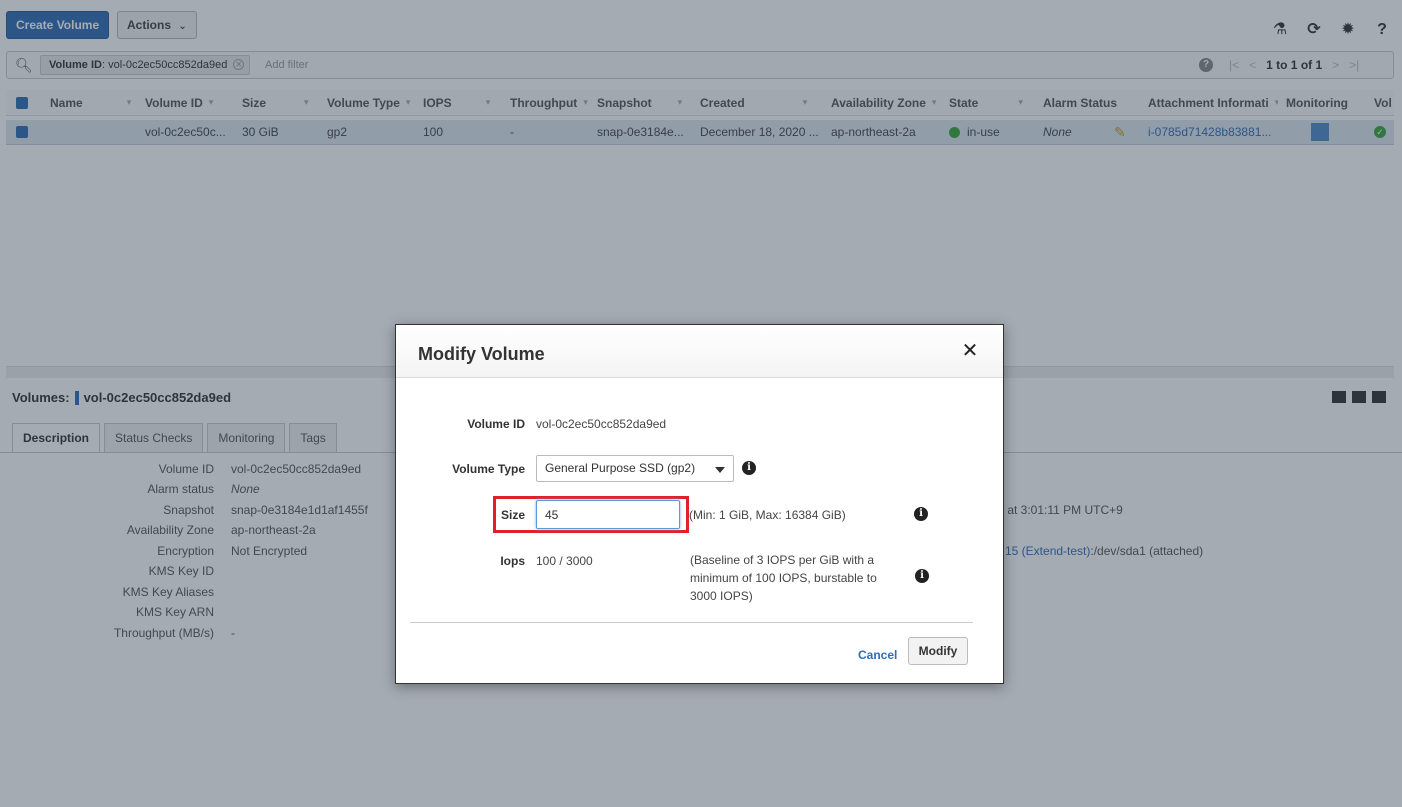 The image size is (1402, 807). Describe the element at coordinates (512, 515) in the screenshot. I see `size-label: Size` at that location.